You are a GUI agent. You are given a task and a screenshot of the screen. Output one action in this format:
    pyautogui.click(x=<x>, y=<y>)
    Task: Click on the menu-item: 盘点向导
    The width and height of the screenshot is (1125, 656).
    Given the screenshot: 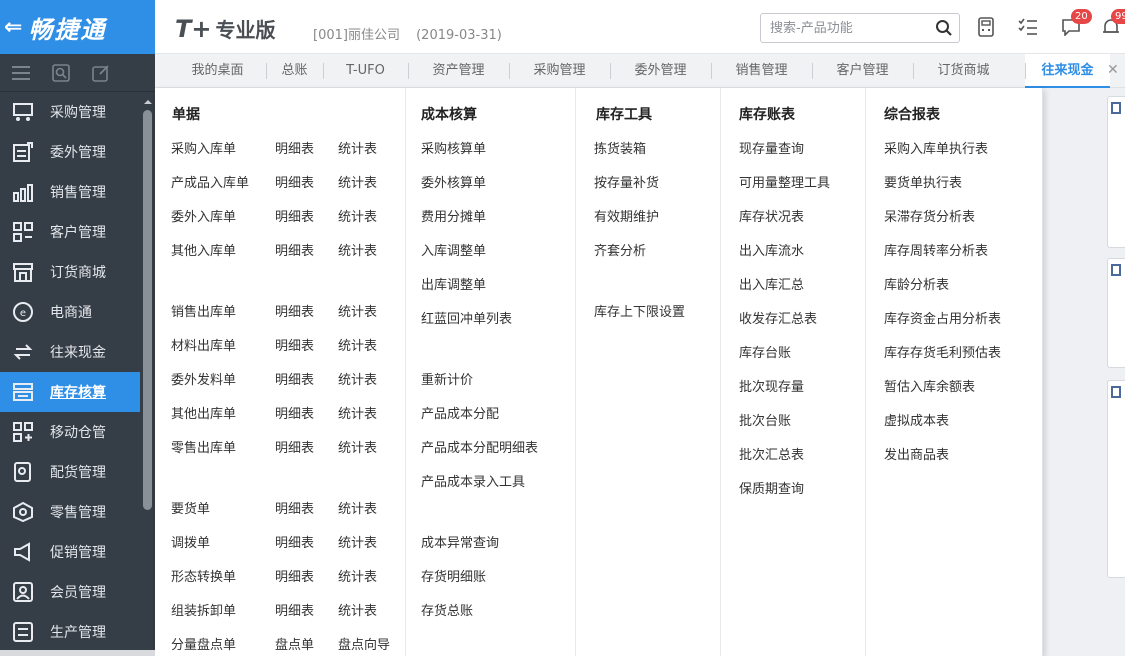 What is the action you would take?
    pyautogui.click(x=364, y=643)
    